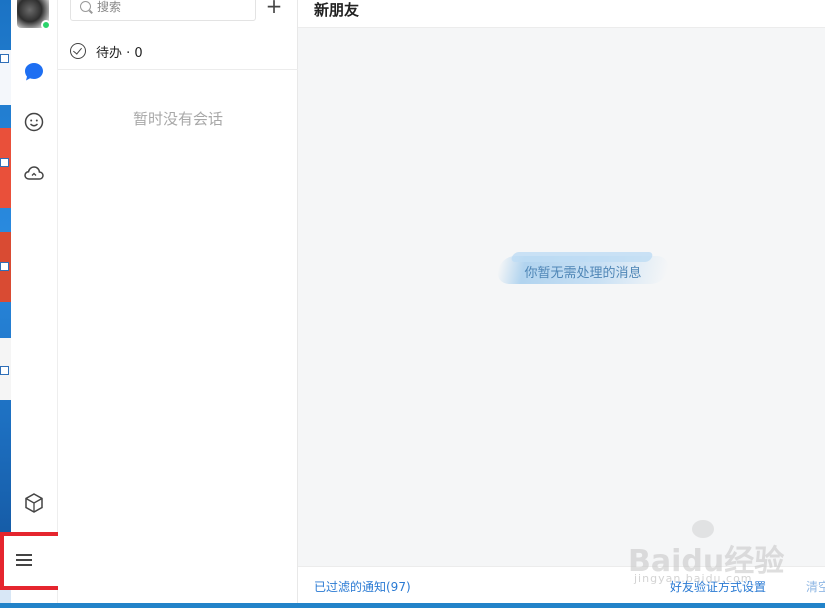  What do you see at coordinates (119, 53) in the screenshot?
I see `todo-label: 待办 · 0` at bounding box center [119, 53].